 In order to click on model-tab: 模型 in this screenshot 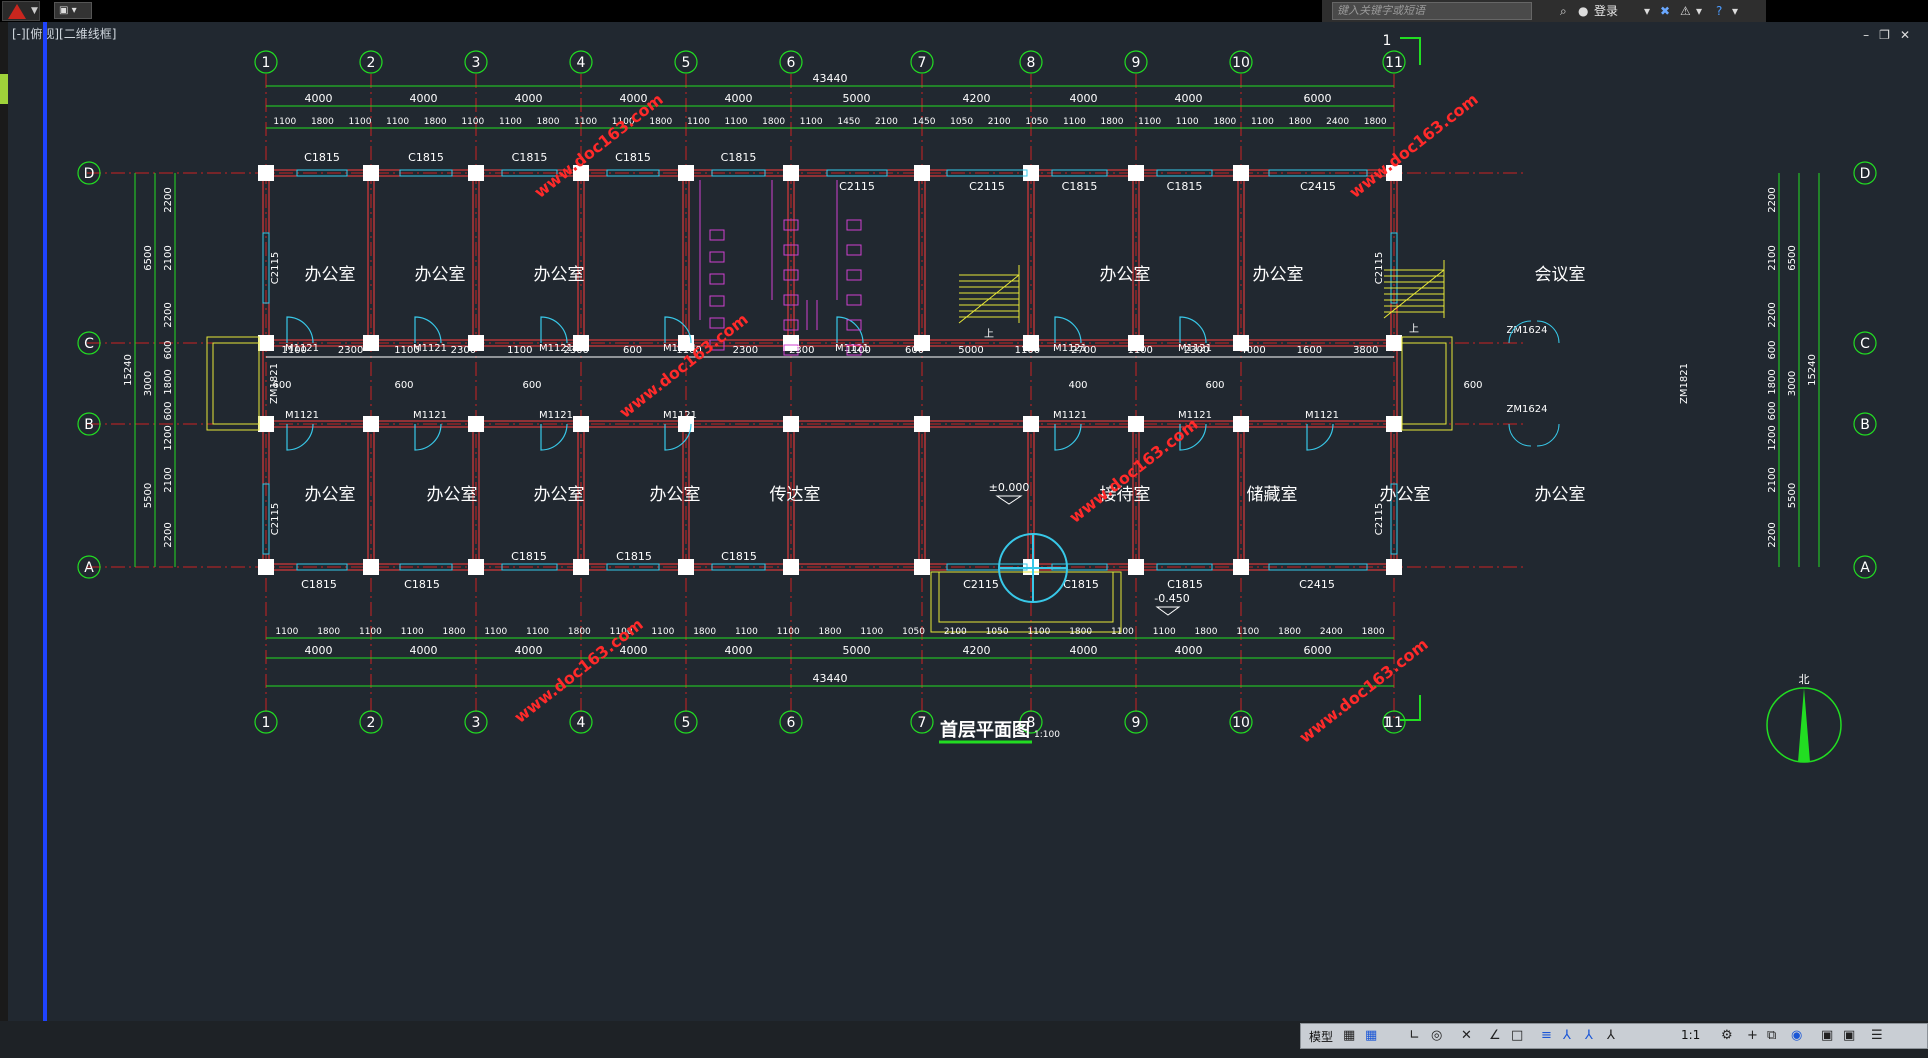, I will do `click(1321, 1036)`.